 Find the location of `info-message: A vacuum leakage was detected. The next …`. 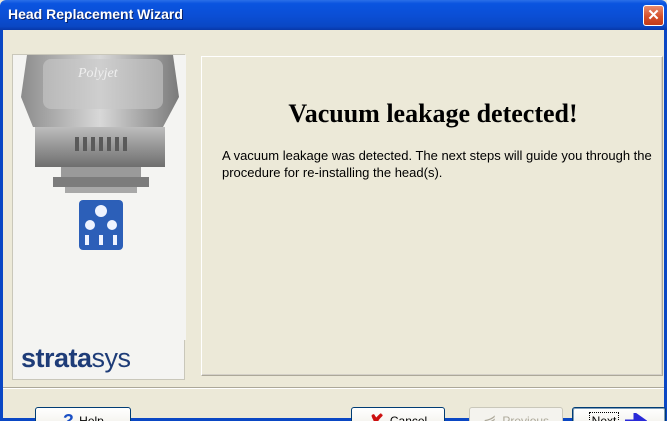

info-message: A vacuum leakage was detected. The next … is located at coordinates (437, 164).